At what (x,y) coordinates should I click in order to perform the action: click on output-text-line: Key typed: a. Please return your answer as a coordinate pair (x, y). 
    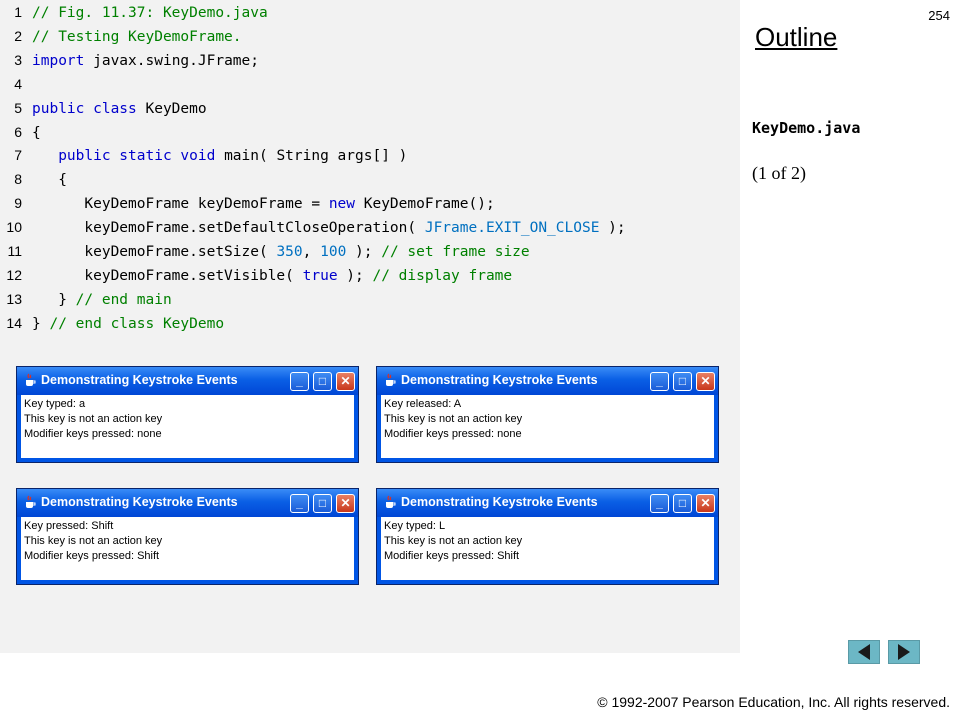
    Looking at the image, I should click on (55, 404).